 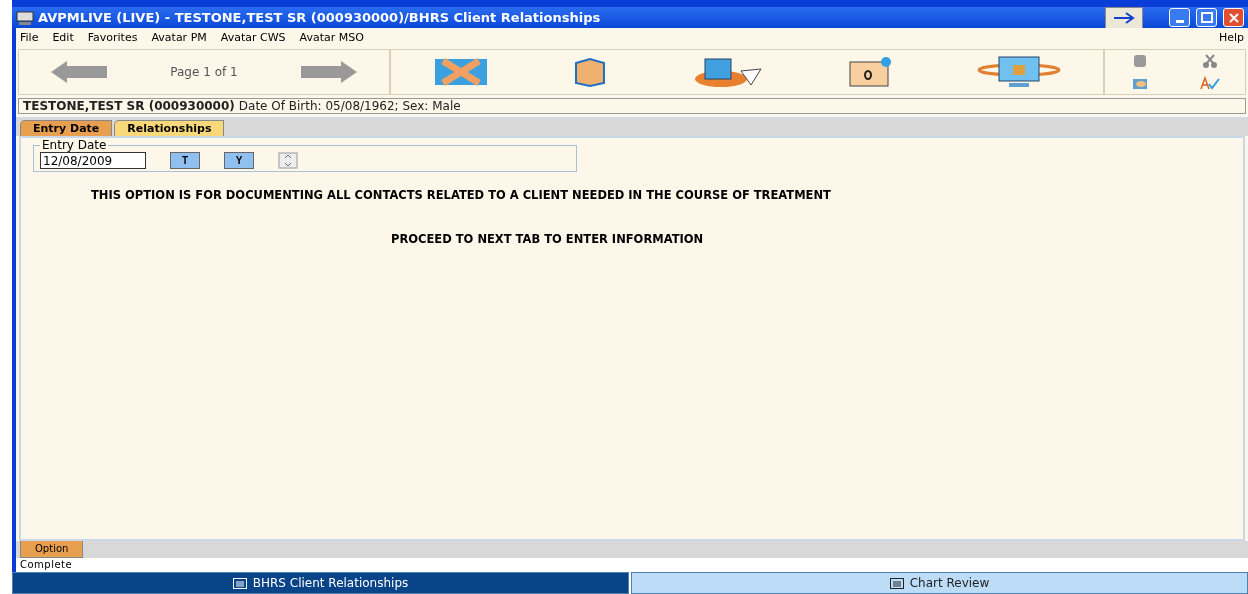 What do you see at coordinates (328, 72) in the screenshot?
I see `right-arrow-icon` at bounding box center [328, 72].